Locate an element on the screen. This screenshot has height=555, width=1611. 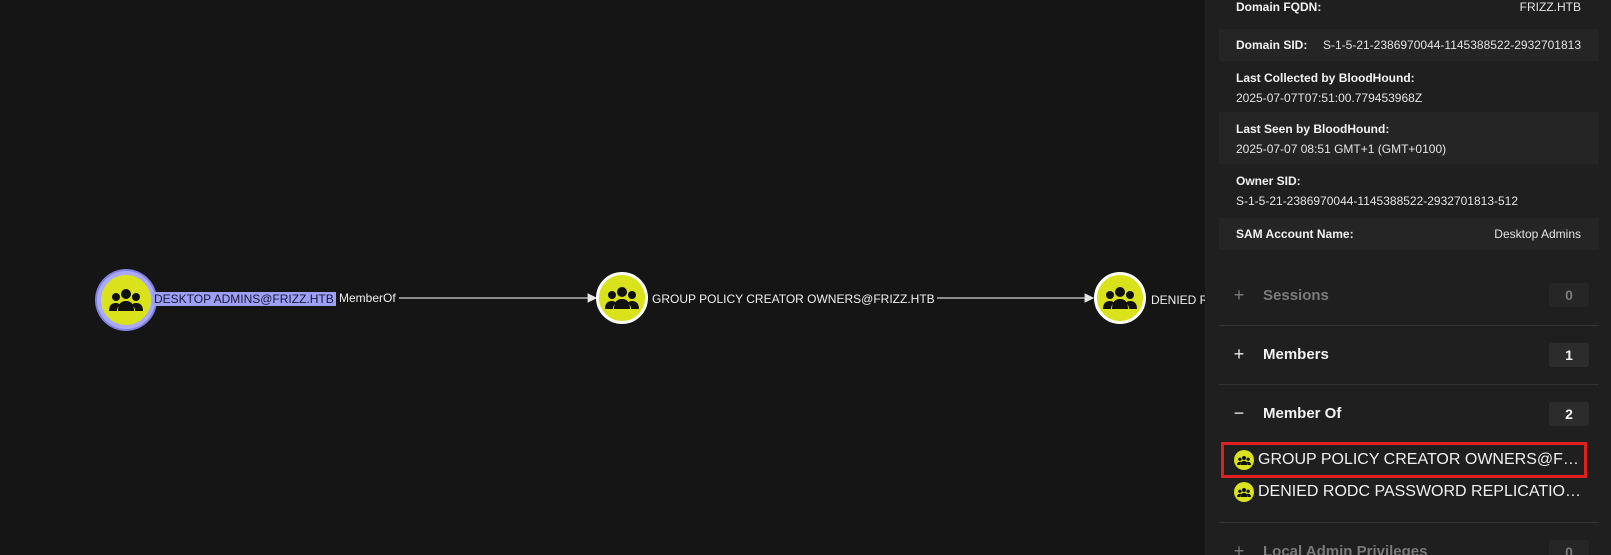
graph-node-group-policy-creator-owners is located at coordinates (622, 298).